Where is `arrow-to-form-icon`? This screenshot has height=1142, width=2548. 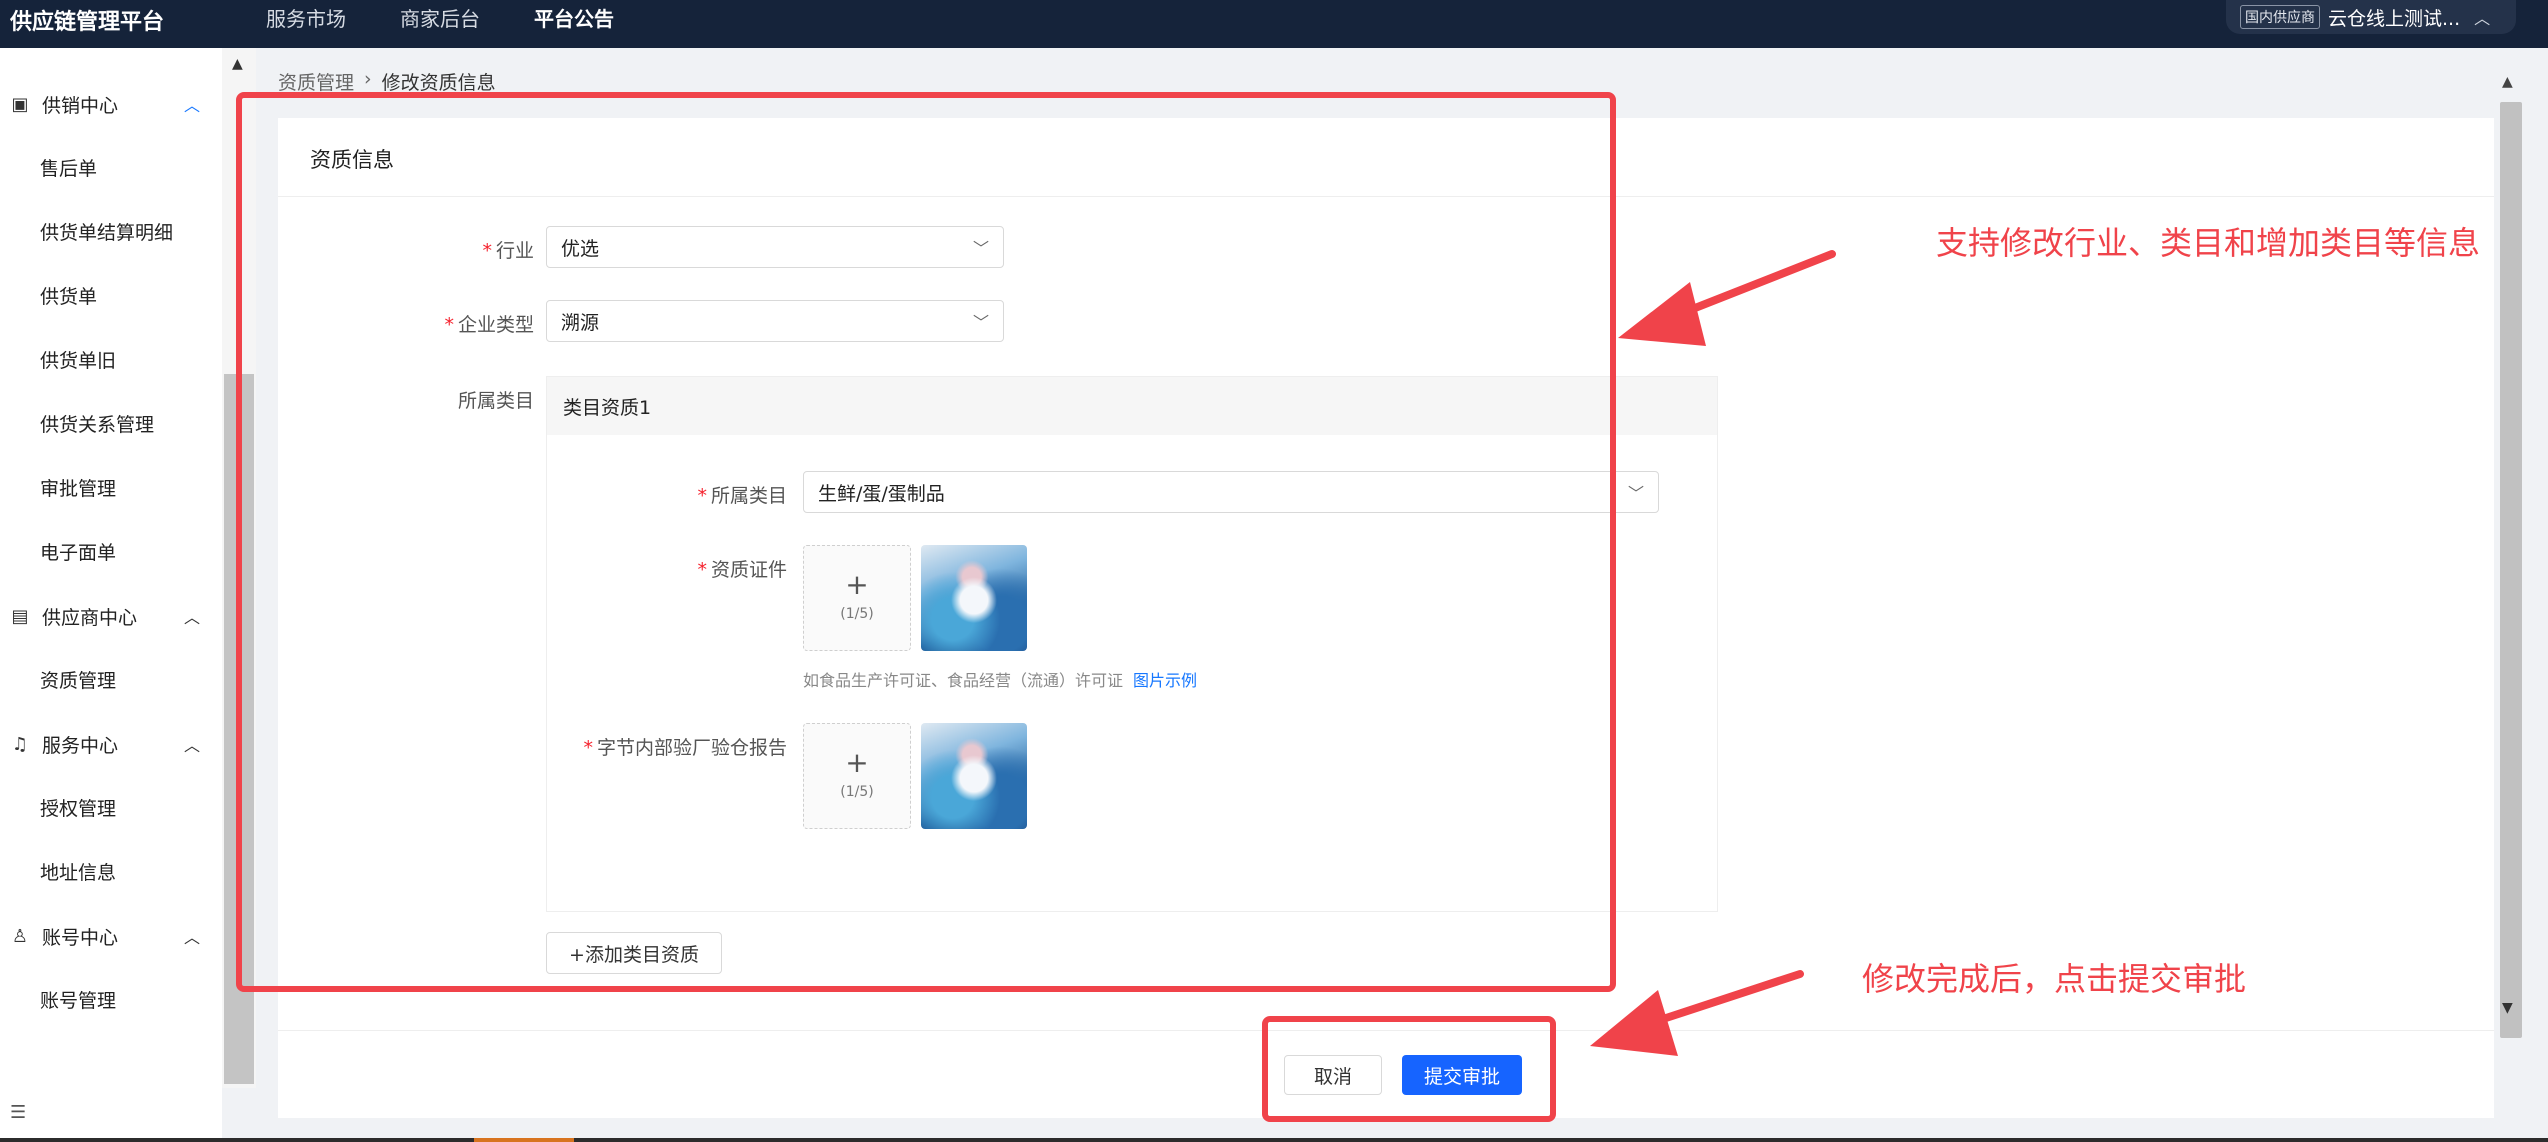 arrow-to-form-icon is located at coordinates (1727, 298).